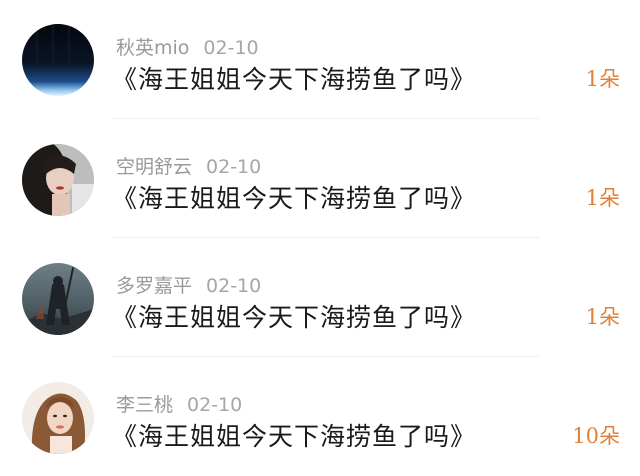 Image resolution: width=640 pixels, height=476 pixels. Describe the element at coordinates (58, 299) in the screenshot. I see `warrior-silhouette-avatar` at that location.